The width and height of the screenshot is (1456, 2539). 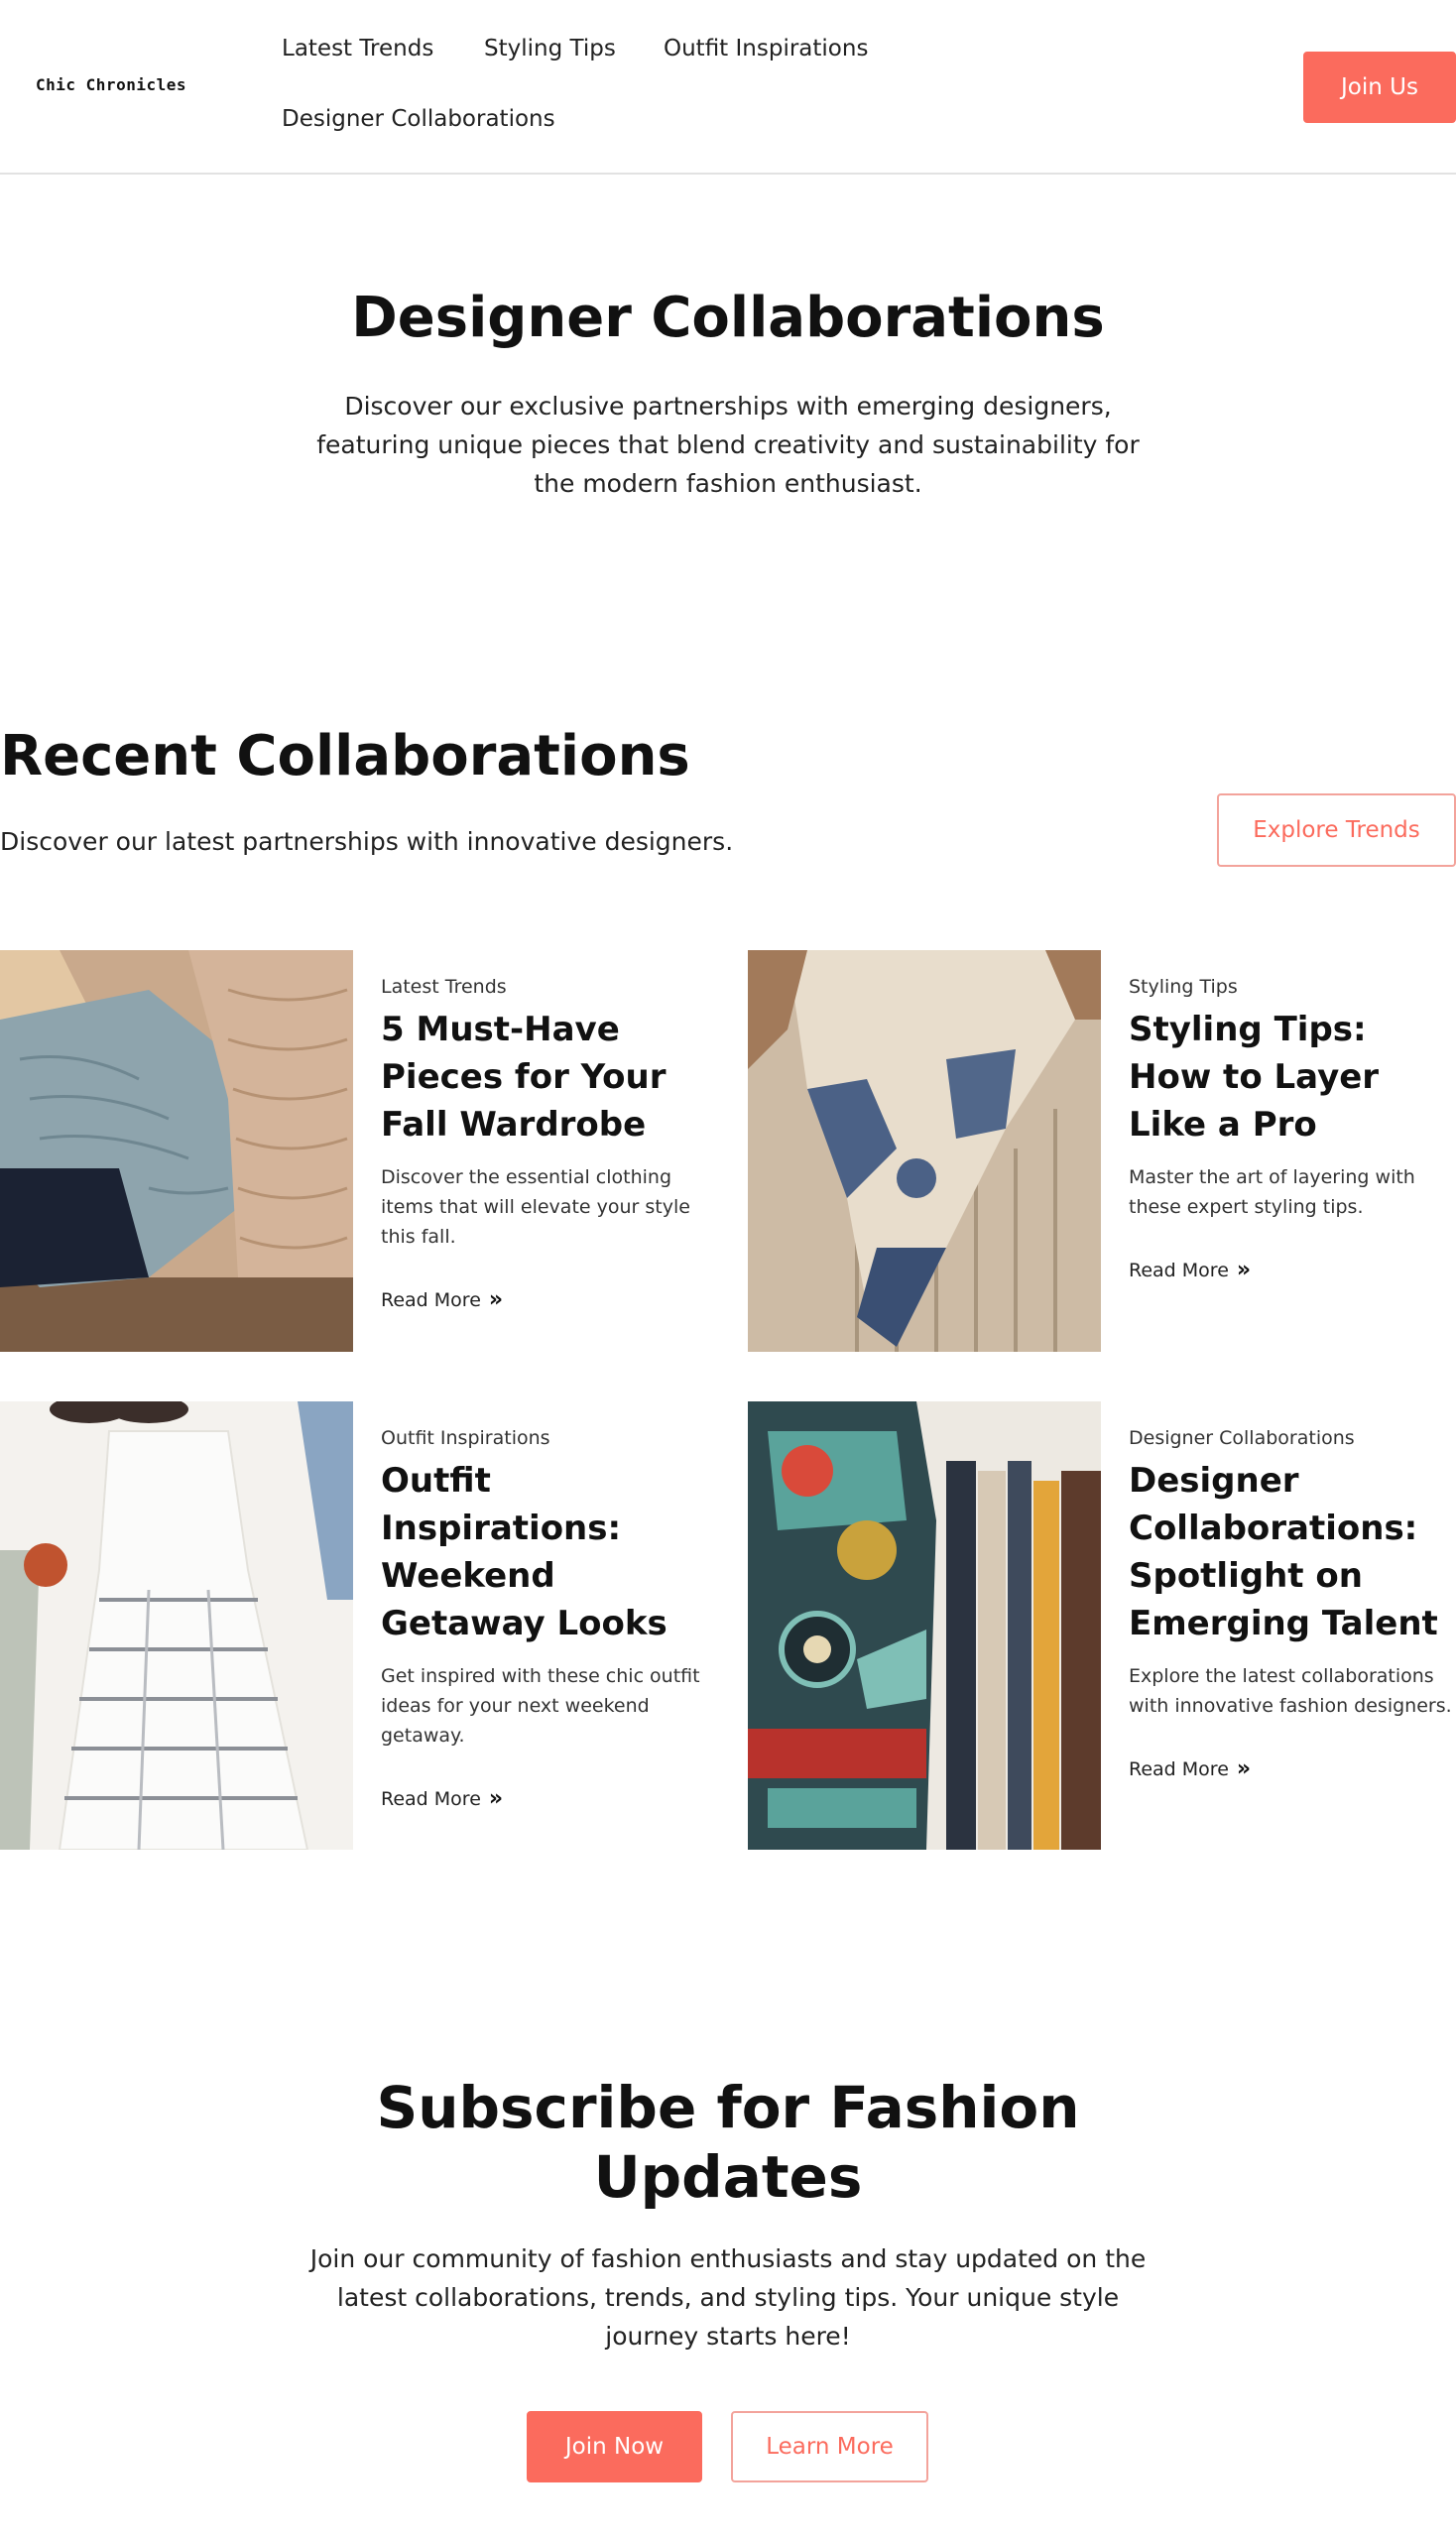 I want to click on join-us-button: Join Us, so click(x=1379, y=88).